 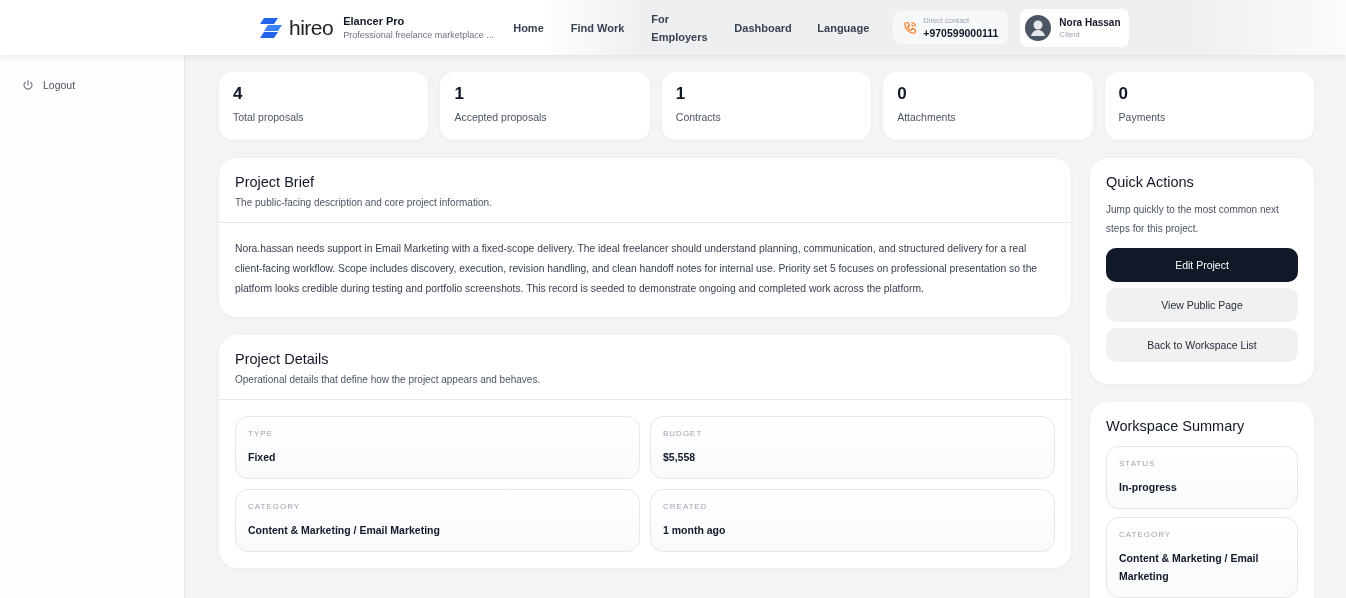 I want to click on field-label: CREATED, so click(x=686, y=506).